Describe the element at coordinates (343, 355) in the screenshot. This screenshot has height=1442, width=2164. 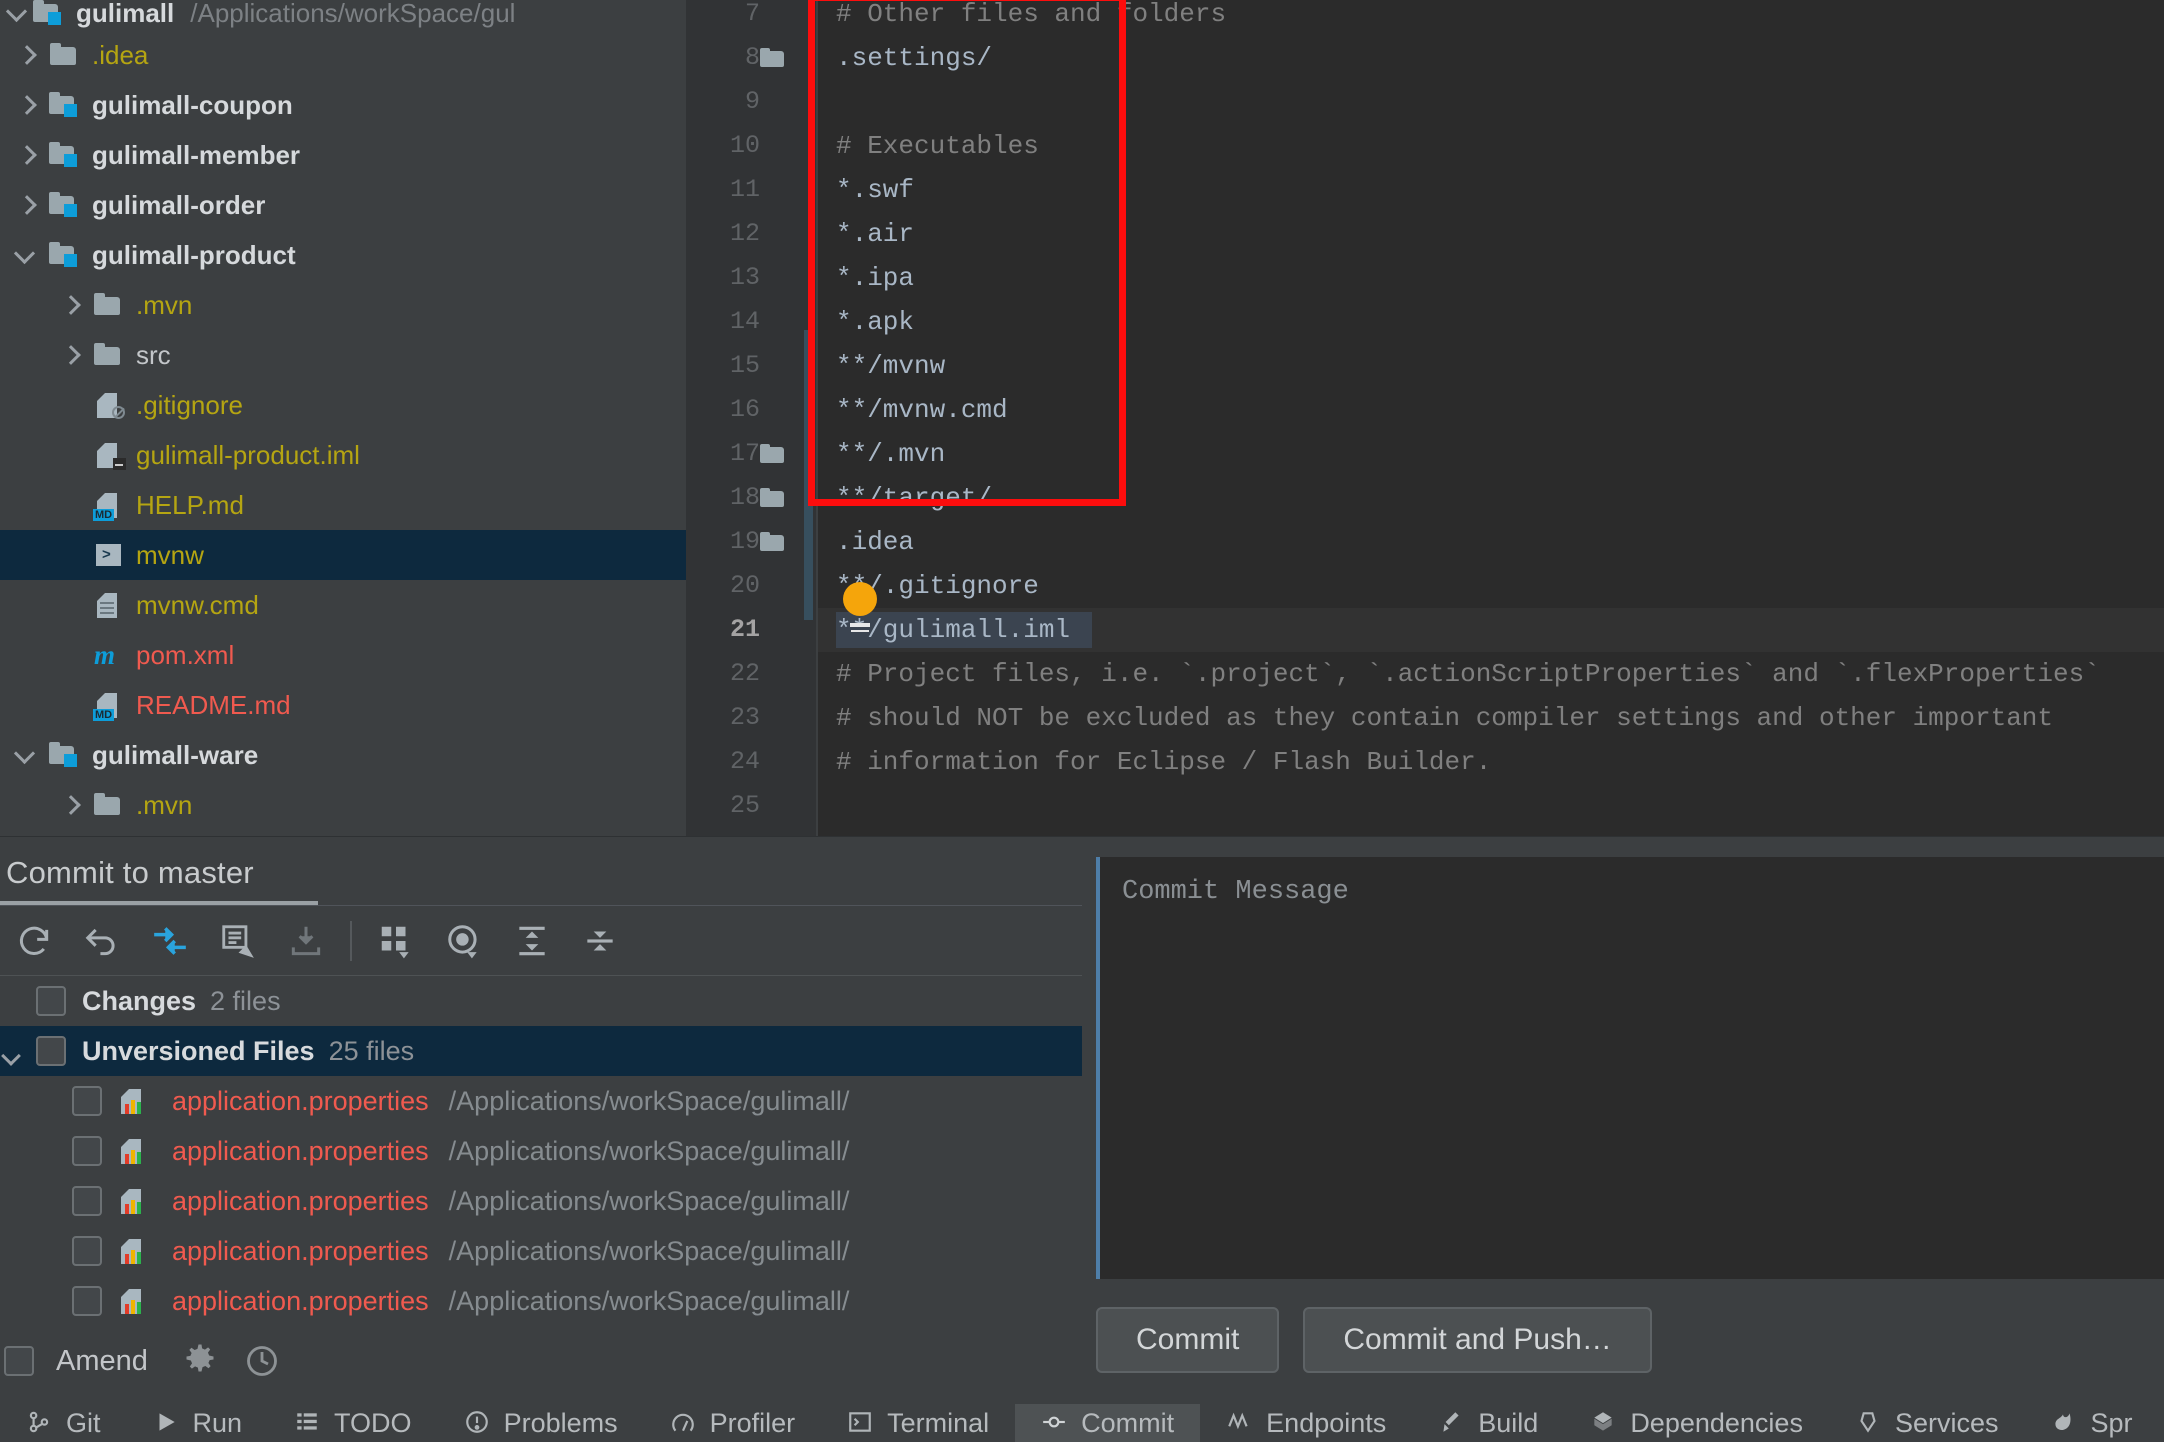
I see `tree-item-src: src` at that location.